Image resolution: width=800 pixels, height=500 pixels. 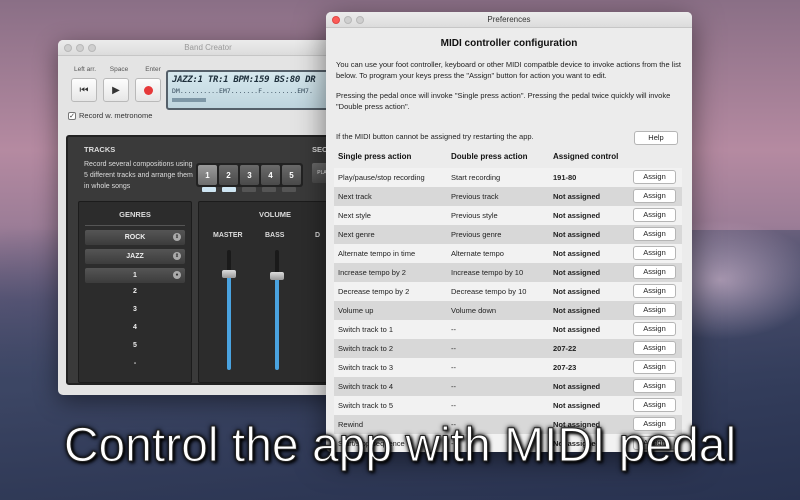 What do you see at coordinates (177, 275) in the screenshot?
I see `selected-icon: ●` at bounding box center [177, 275].